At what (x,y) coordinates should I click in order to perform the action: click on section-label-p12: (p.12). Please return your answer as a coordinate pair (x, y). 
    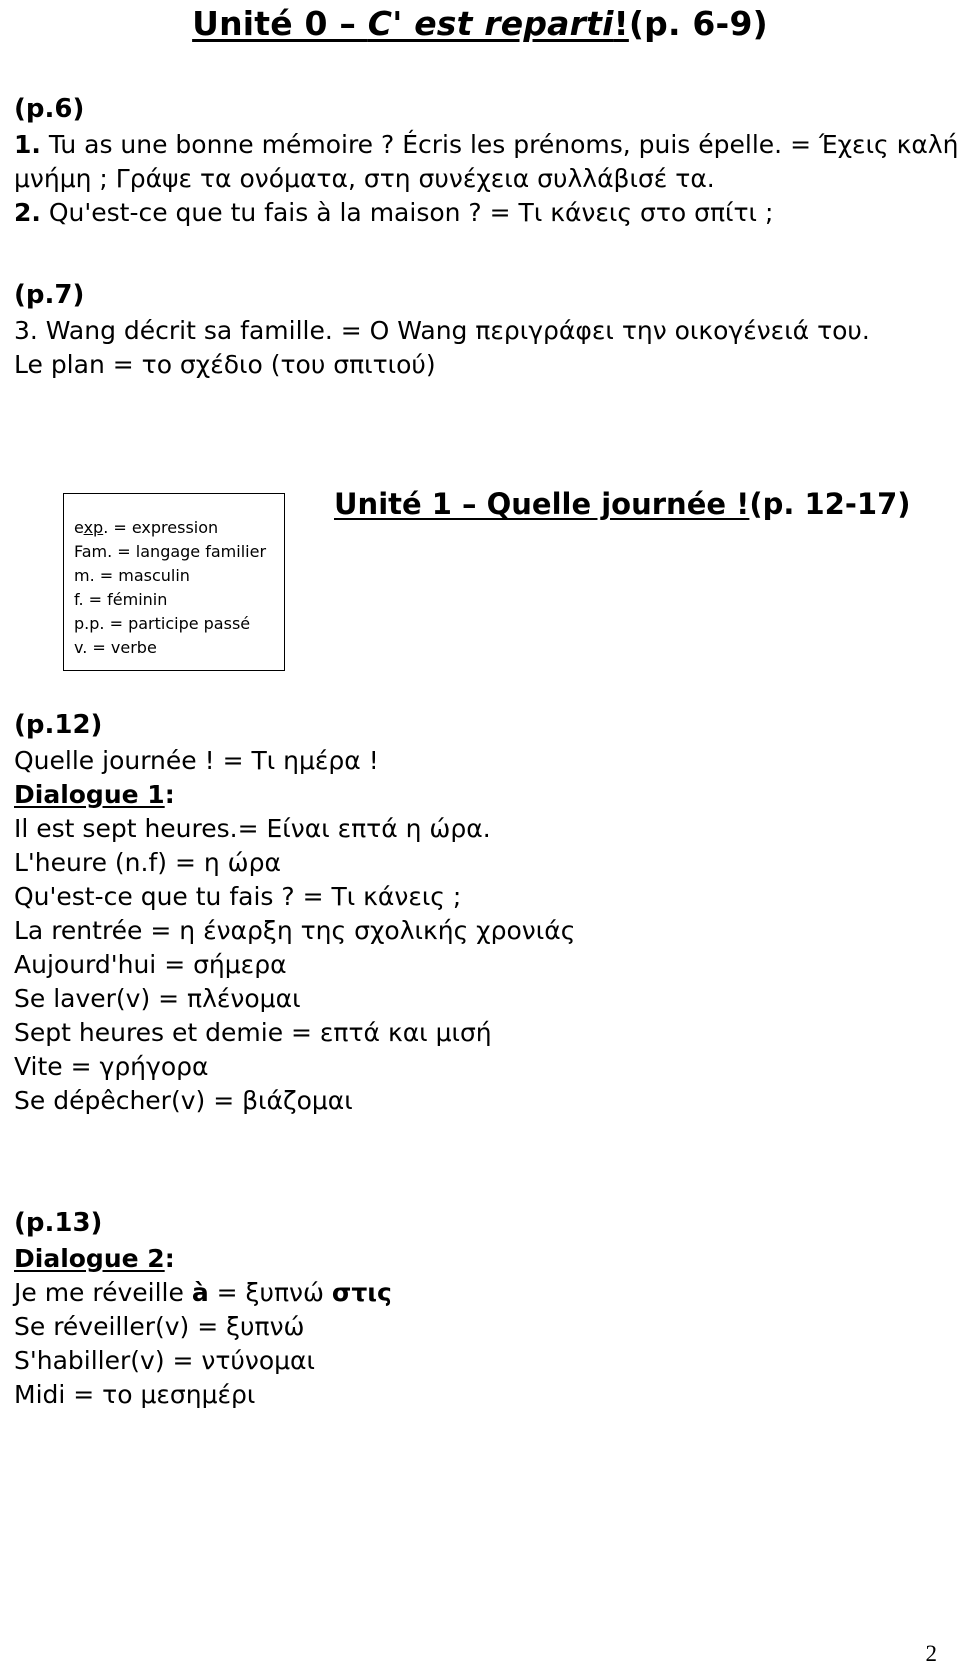
    Looking at the image, I should click on (58, 725).